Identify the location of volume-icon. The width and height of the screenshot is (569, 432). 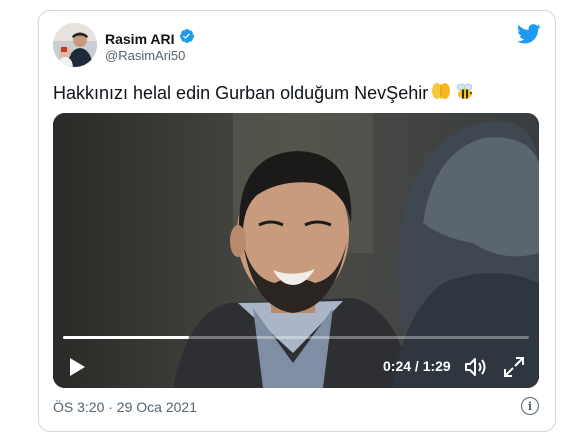
(475, 367).